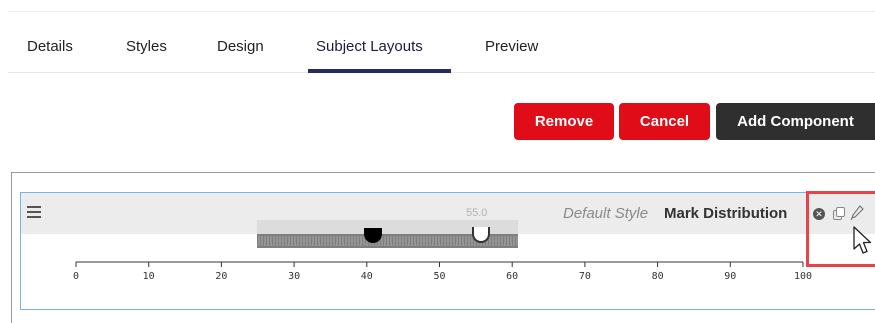 Image resolution: width=875 pixels, height=323 pixels. Describe the element at coordinates (664, 121) in the screenshot. I see `cancel-button: Cancel` at that location.